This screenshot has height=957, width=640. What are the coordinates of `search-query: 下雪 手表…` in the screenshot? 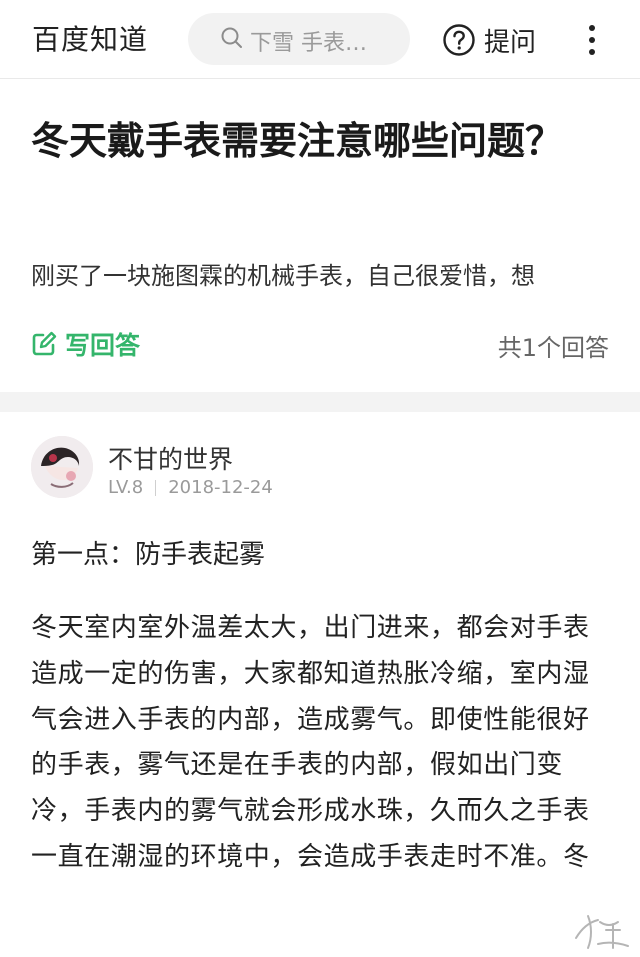 It's located at (308, 41).